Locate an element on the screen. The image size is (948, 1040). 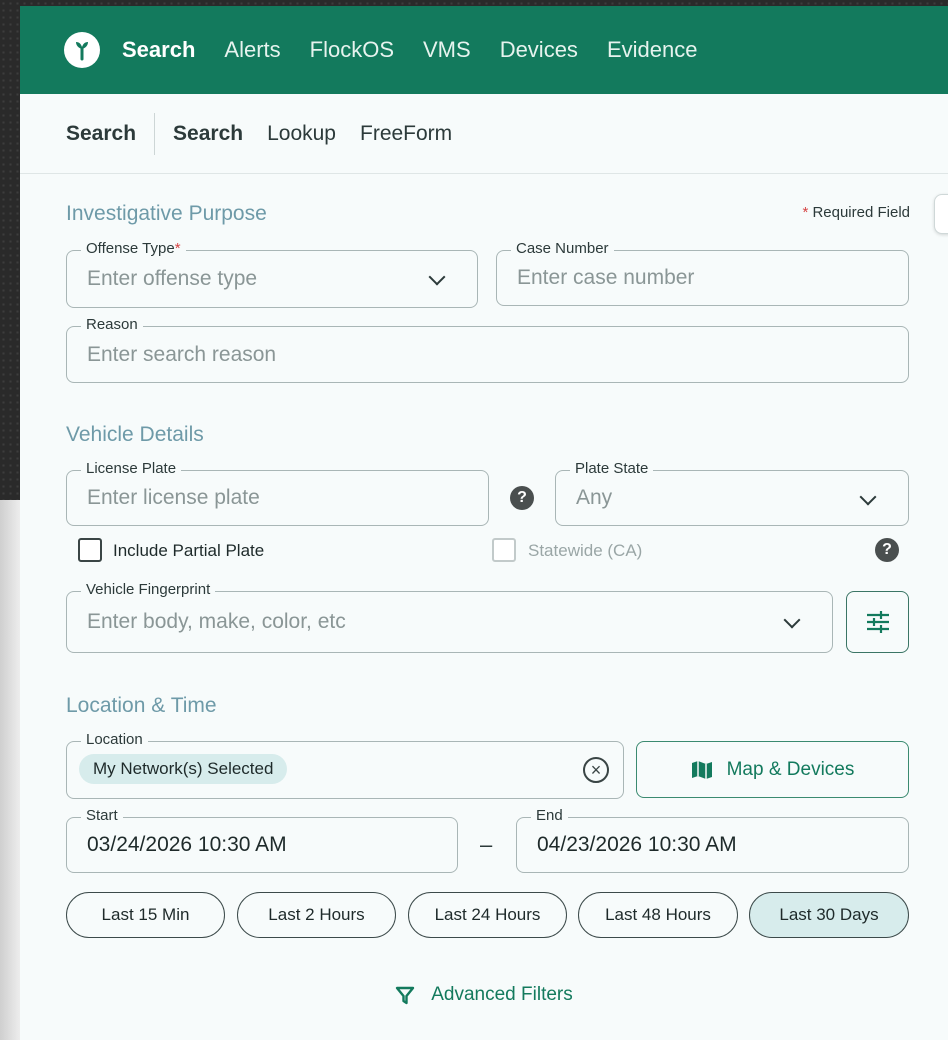
fingerprint-filters-button is located at coordinates (877, 622).